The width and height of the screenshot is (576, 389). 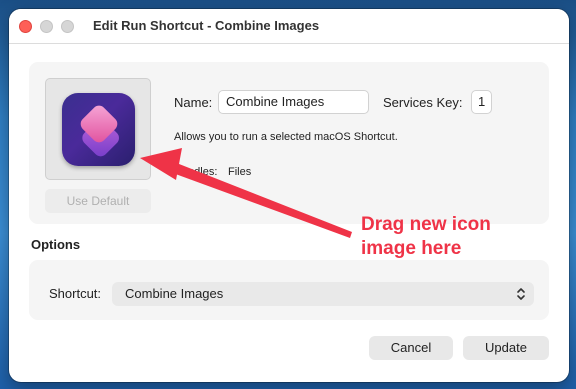 What do you see at coordinates (46, 26) in the screenshot?
I see `minimize-window-button` at bounding box center [46, 26].